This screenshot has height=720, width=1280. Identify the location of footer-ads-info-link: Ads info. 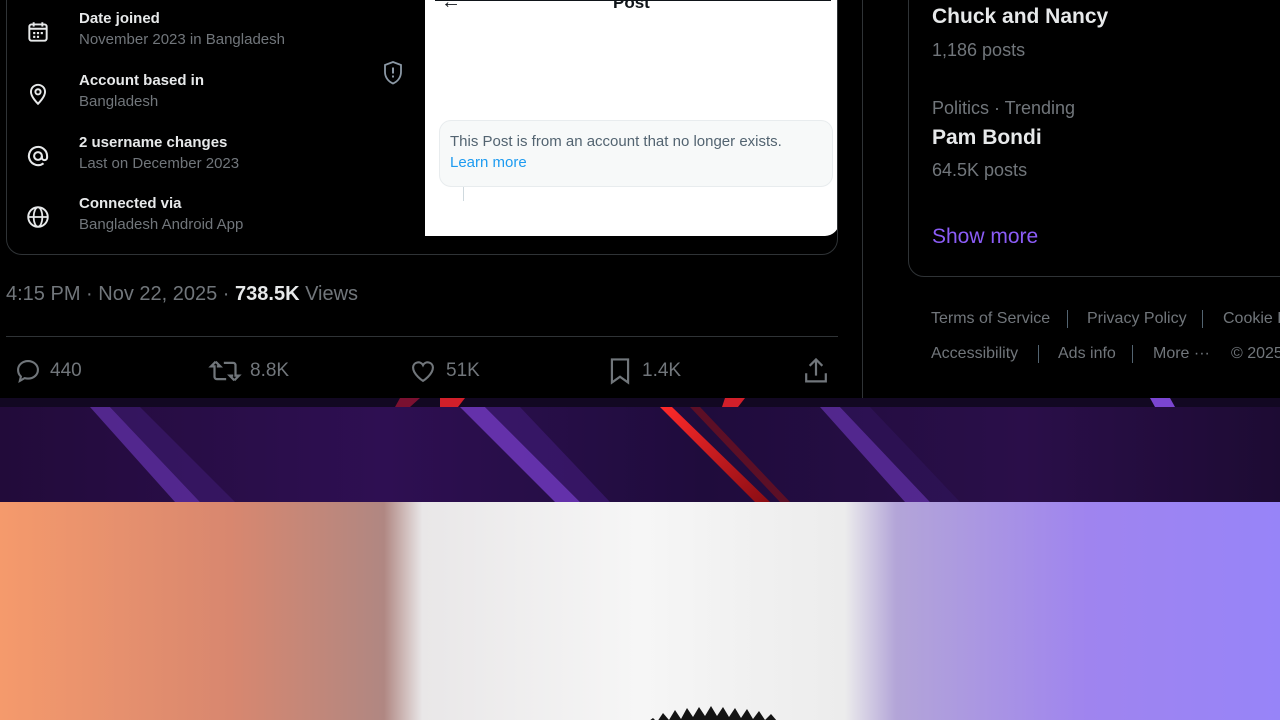
(1087, 354).